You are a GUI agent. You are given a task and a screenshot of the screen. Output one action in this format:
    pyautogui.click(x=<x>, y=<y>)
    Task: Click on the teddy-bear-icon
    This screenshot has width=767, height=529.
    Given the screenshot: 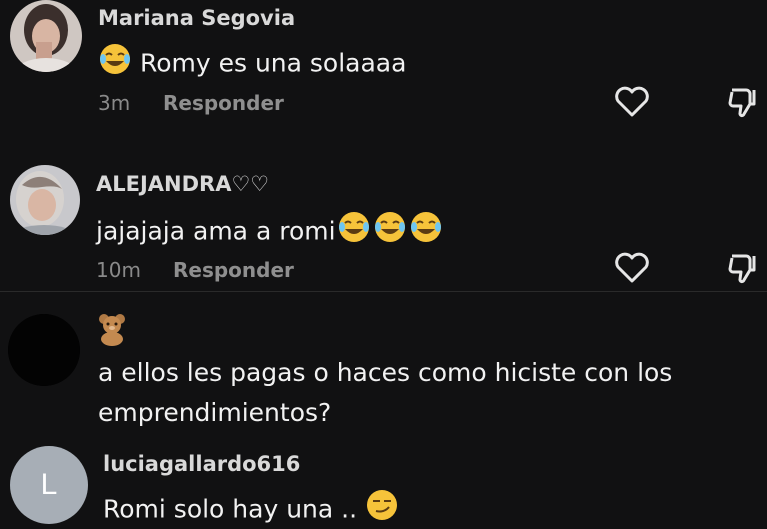 What is the action you would take?
    pyautogui.click(x=112, y=331)
    